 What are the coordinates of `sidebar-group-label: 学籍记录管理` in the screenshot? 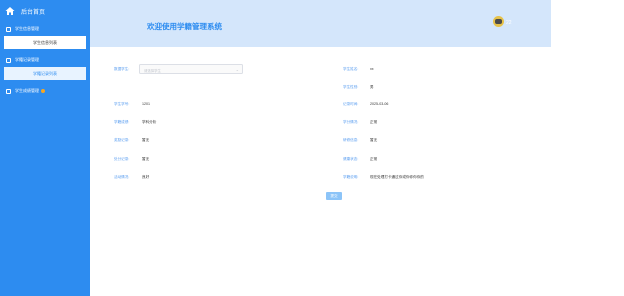 It's located at (27, 59).